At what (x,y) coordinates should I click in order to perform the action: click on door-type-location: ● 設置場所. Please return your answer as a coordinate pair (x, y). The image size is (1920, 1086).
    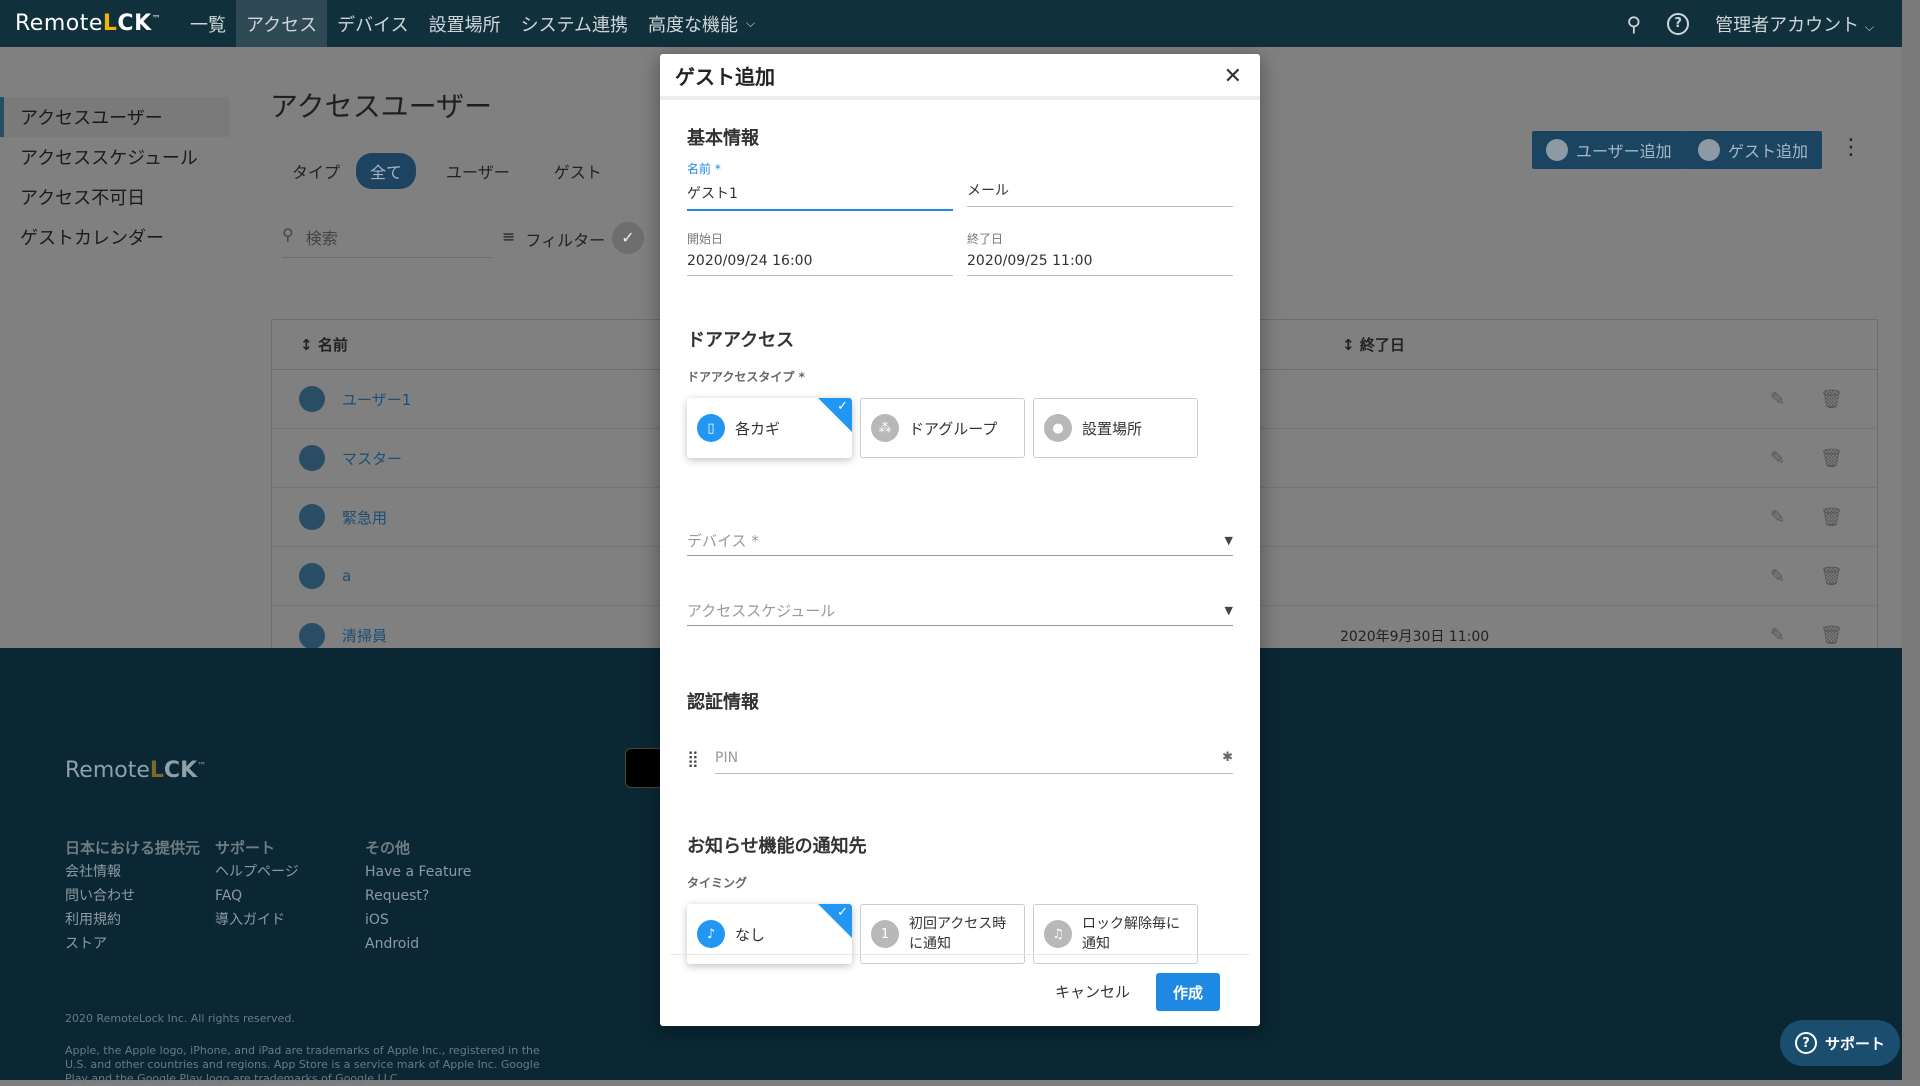
    Looking at the image, I should click on (1115, 428).